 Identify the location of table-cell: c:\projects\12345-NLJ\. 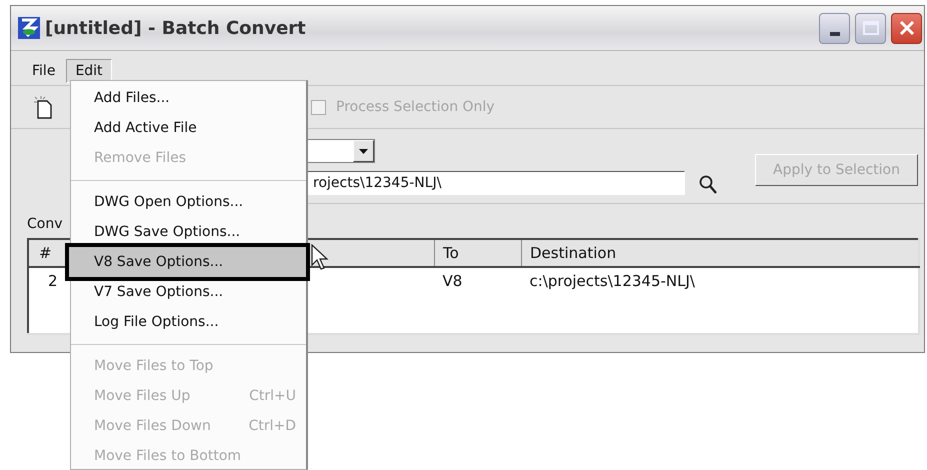
(720, 278).